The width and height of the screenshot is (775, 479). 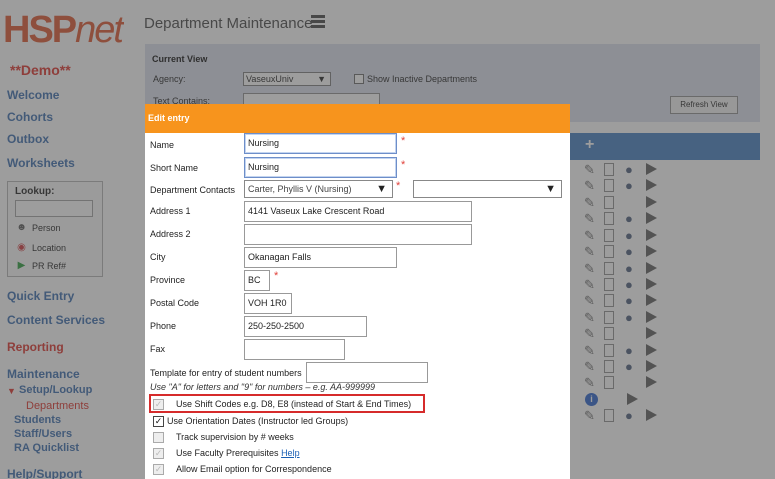 What do you see at coordinates (41, 265) in the screenshot?
I see `lookup-pr-ref: ▶ PR Ref#` at bounding box center [41, 265].